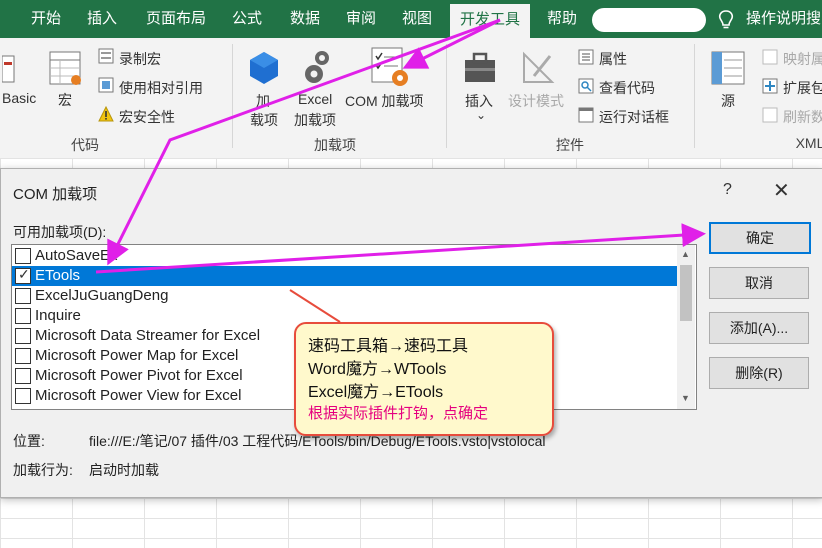  Describe the element at coordinates (536, 101) in the screenshot. I see `design-mode-button: 设计模式` at that location.